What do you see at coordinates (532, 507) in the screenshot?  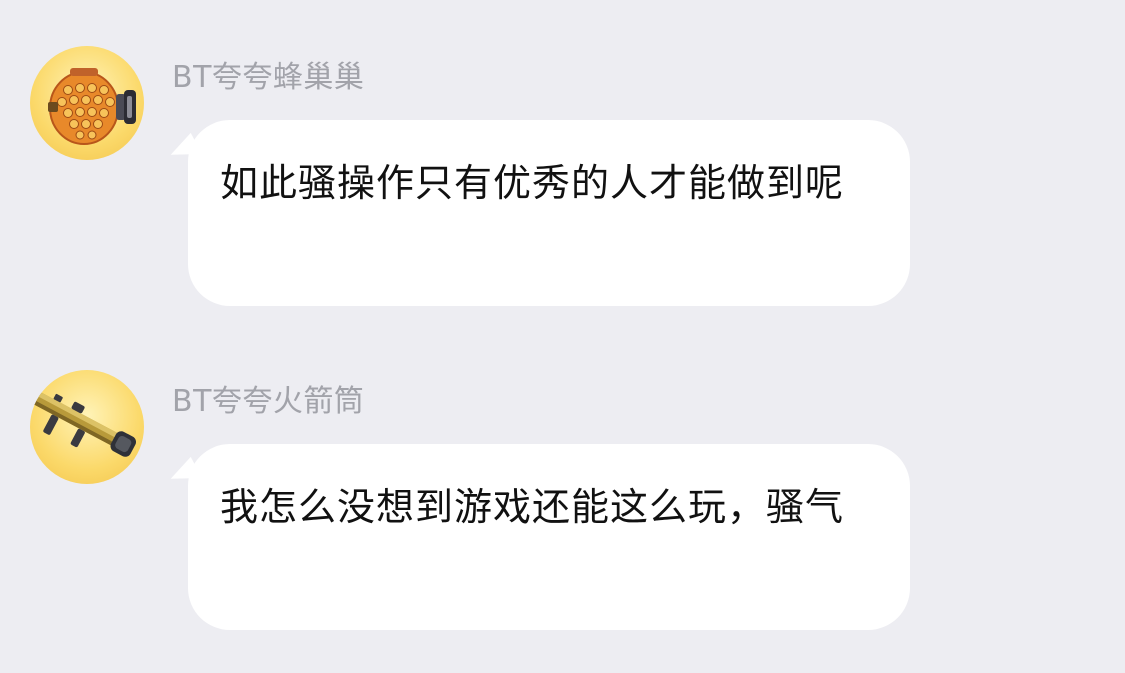 I see `message-text: 我怎么没想到游戏还能这么玩，骚气` at bounding box center [532, 507].